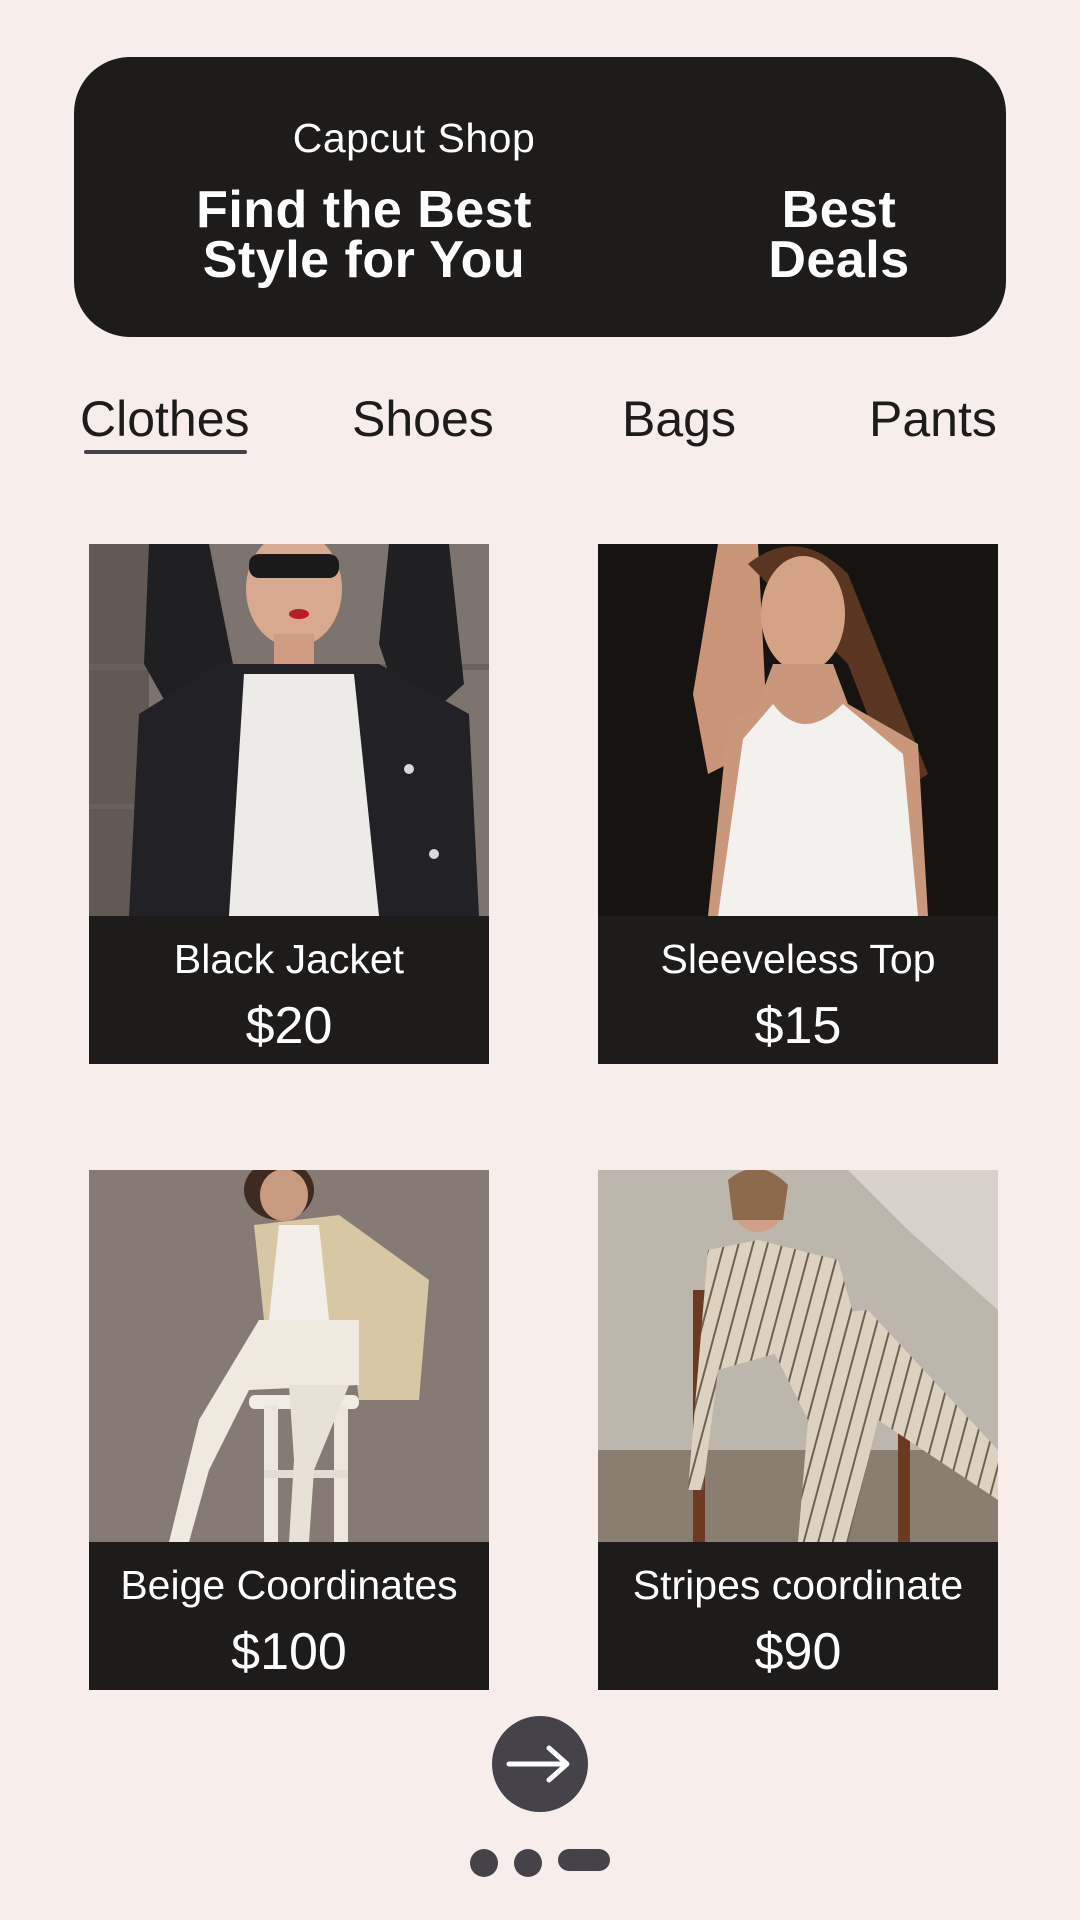  Describe the element at coordinates (798, 990) in the screenshot. I see `product-info: Sleeveless Top $15` at that location.